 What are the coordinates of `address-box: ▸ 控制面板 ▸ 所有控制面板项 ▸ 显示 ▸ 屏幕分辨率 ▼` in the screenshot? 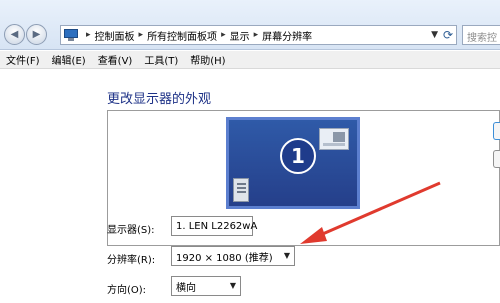 It's located at (258, 35).